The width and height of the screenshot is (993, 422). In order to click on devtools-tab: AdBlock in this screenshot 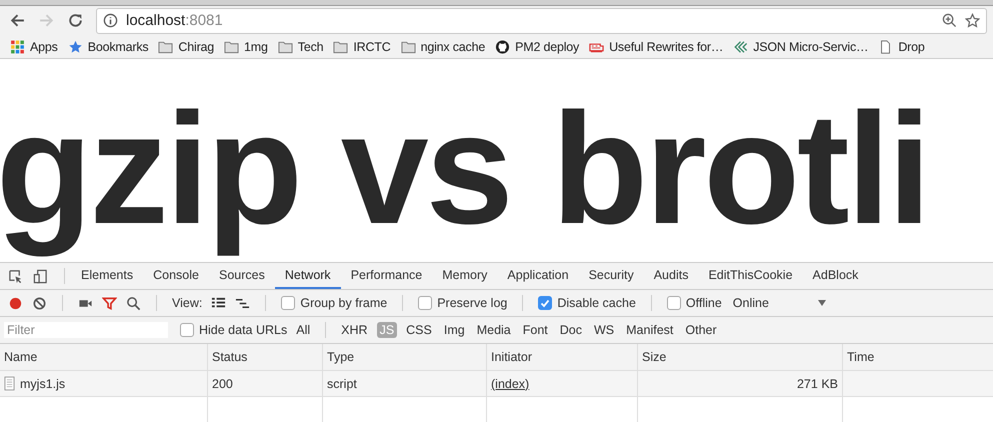, I will do `click(835, 276)`.